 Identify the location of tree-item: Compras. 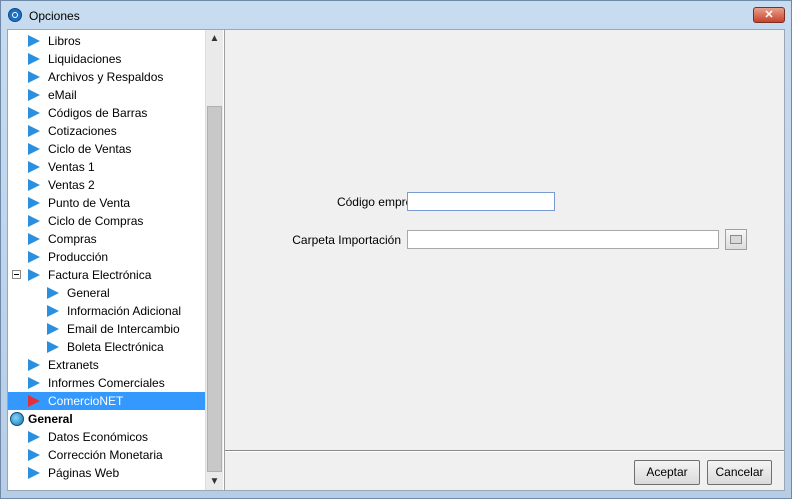
(106, 239).